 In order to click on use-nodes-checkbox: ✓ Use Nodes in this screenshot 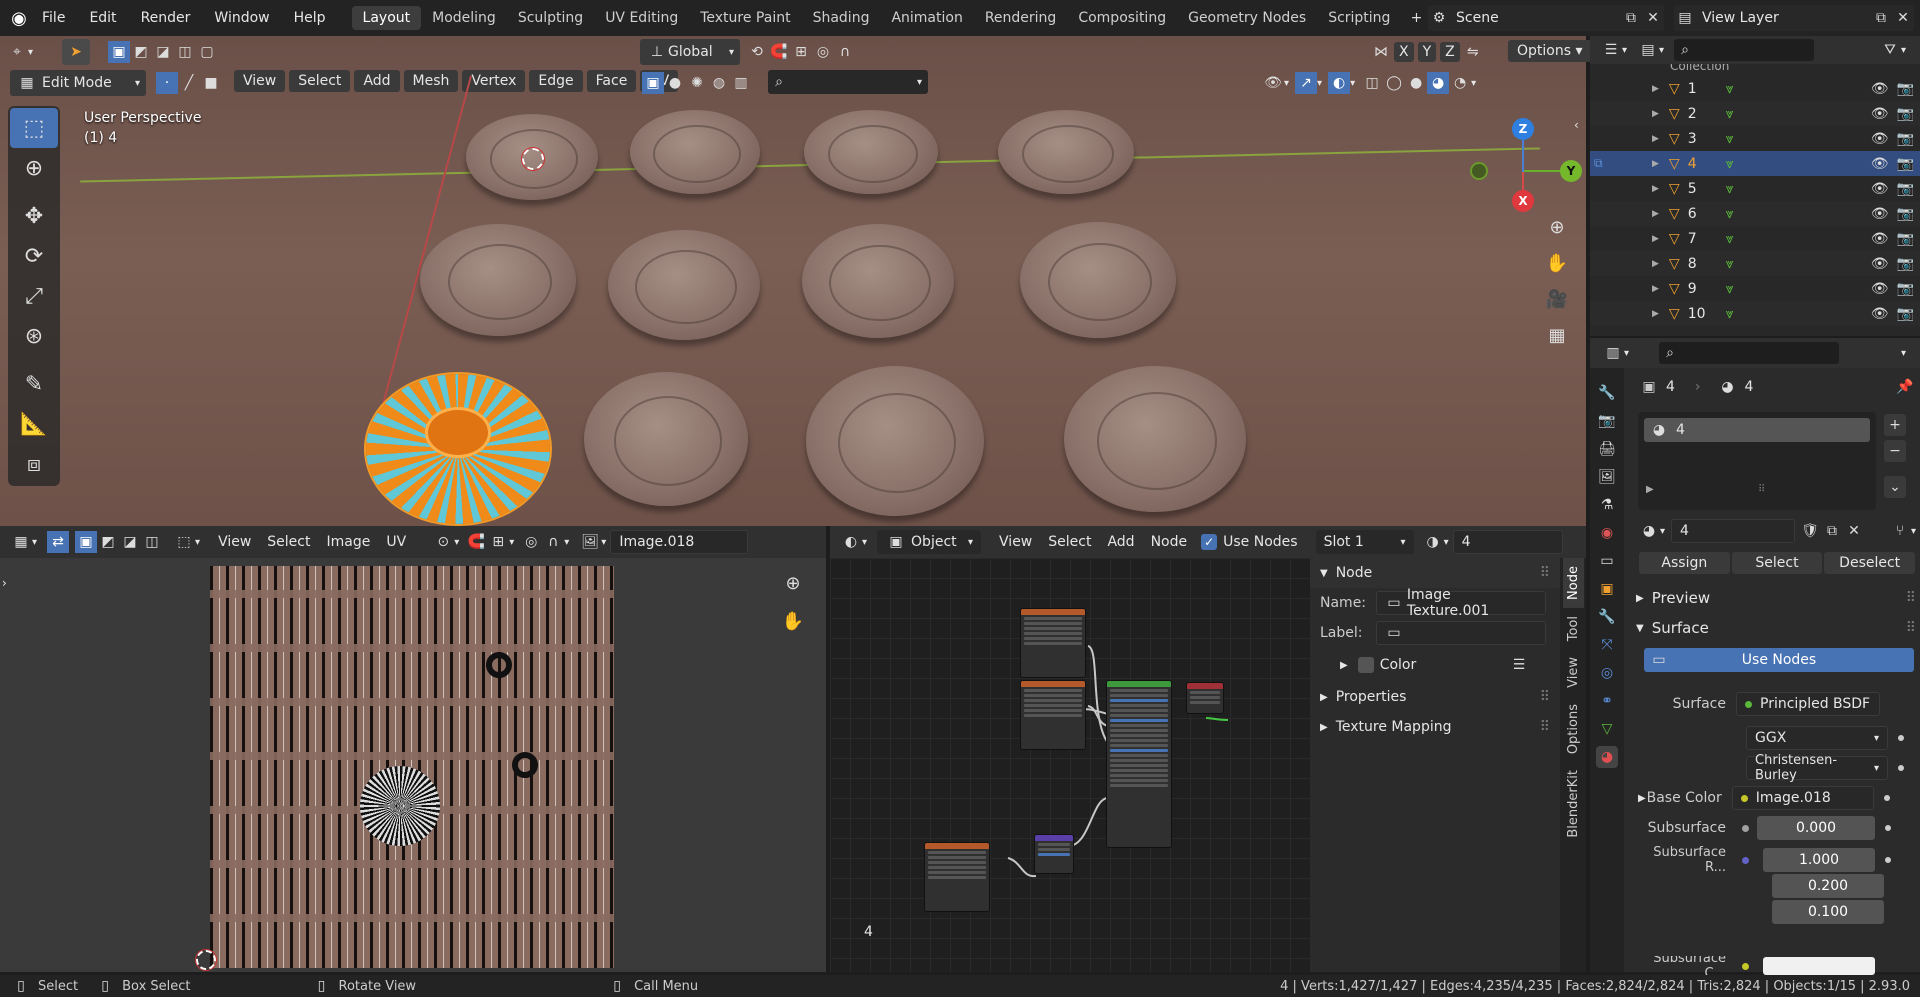, I will do `click(1249, 542)`.